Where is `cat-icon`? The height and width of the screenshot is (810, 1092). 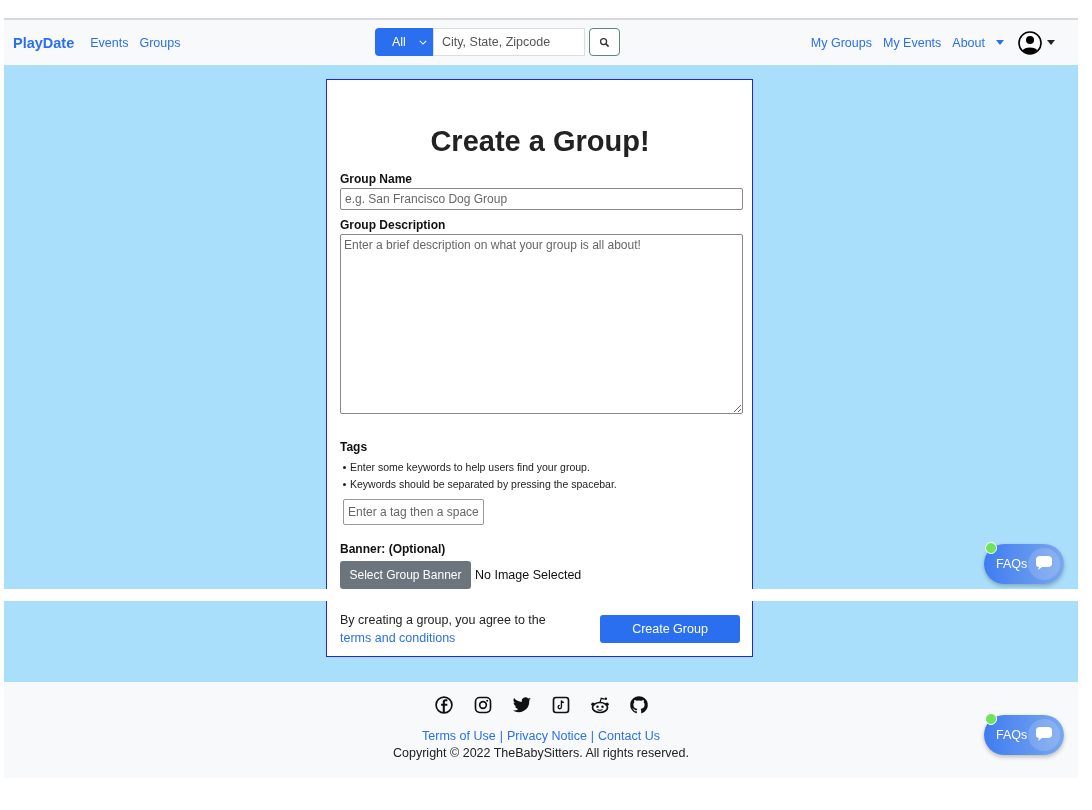
cat-icon is located at coordinates (638, 705).